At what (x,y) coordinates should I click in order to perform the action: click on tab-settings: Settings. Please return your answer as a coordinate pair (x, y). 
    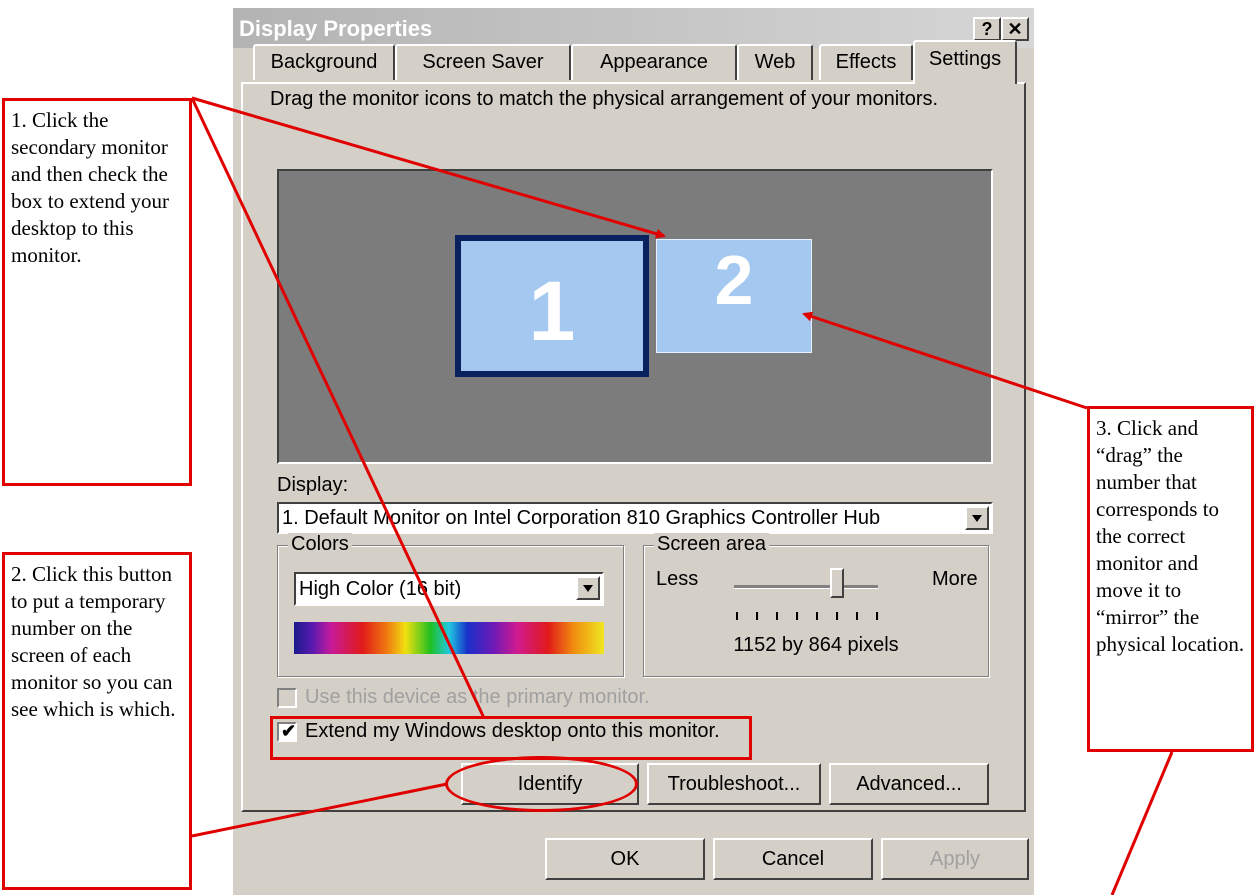
    Looking at the image, I should click on (965, 62).